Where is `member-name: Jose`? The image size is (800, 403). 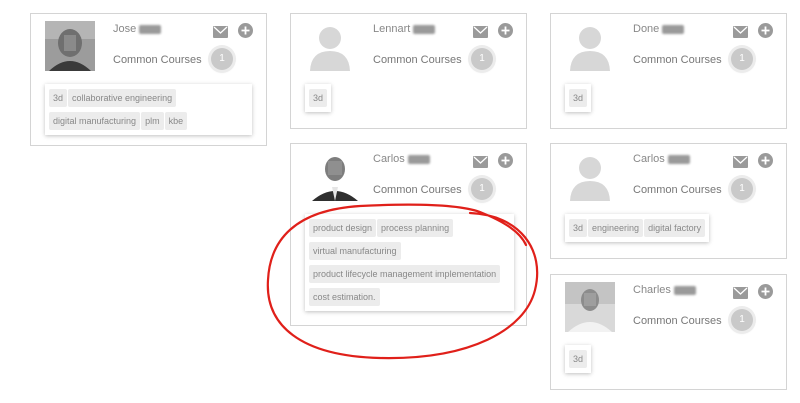
member-name: Jose is located at coordinates (137, 29).